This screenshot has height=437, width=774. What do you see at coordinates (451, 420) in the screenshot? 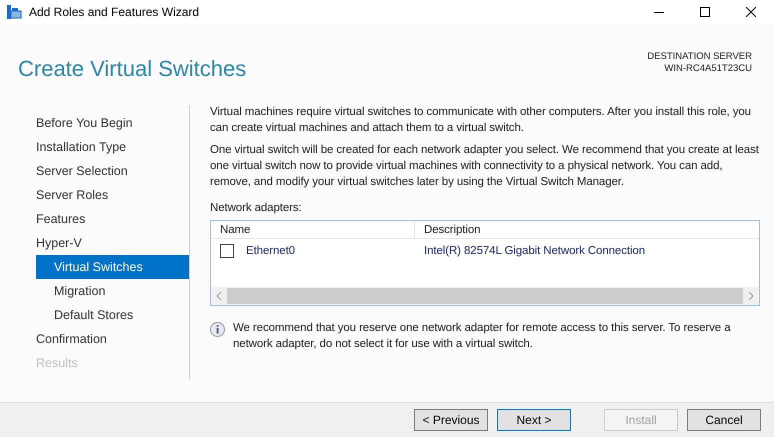
I see `wizard-button: < Previous` at bounding box center [451, 420].